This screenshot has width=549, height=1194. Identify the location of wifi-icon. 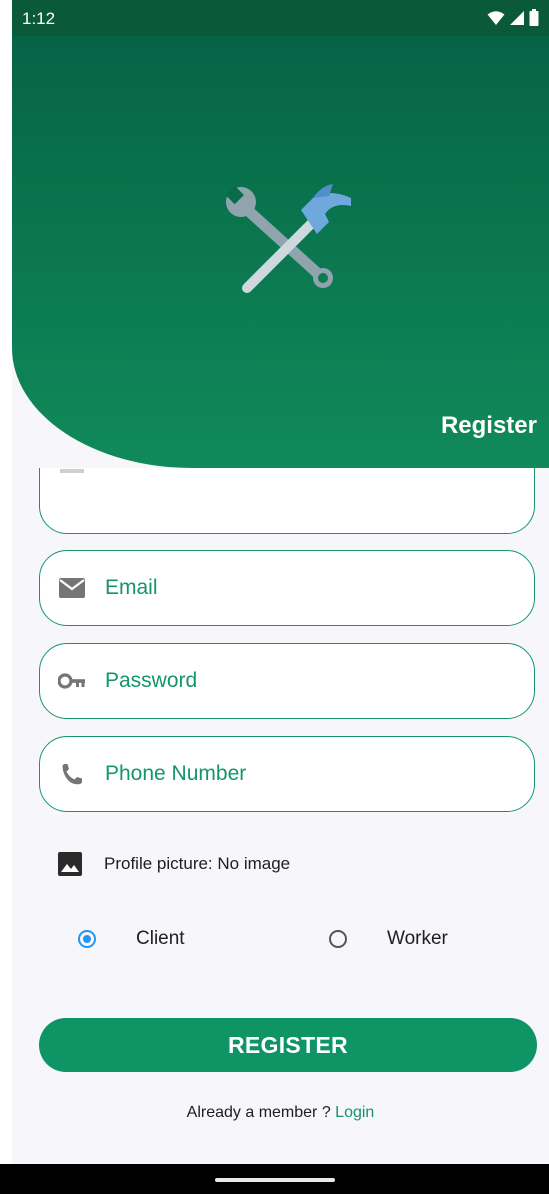
(496, 17).